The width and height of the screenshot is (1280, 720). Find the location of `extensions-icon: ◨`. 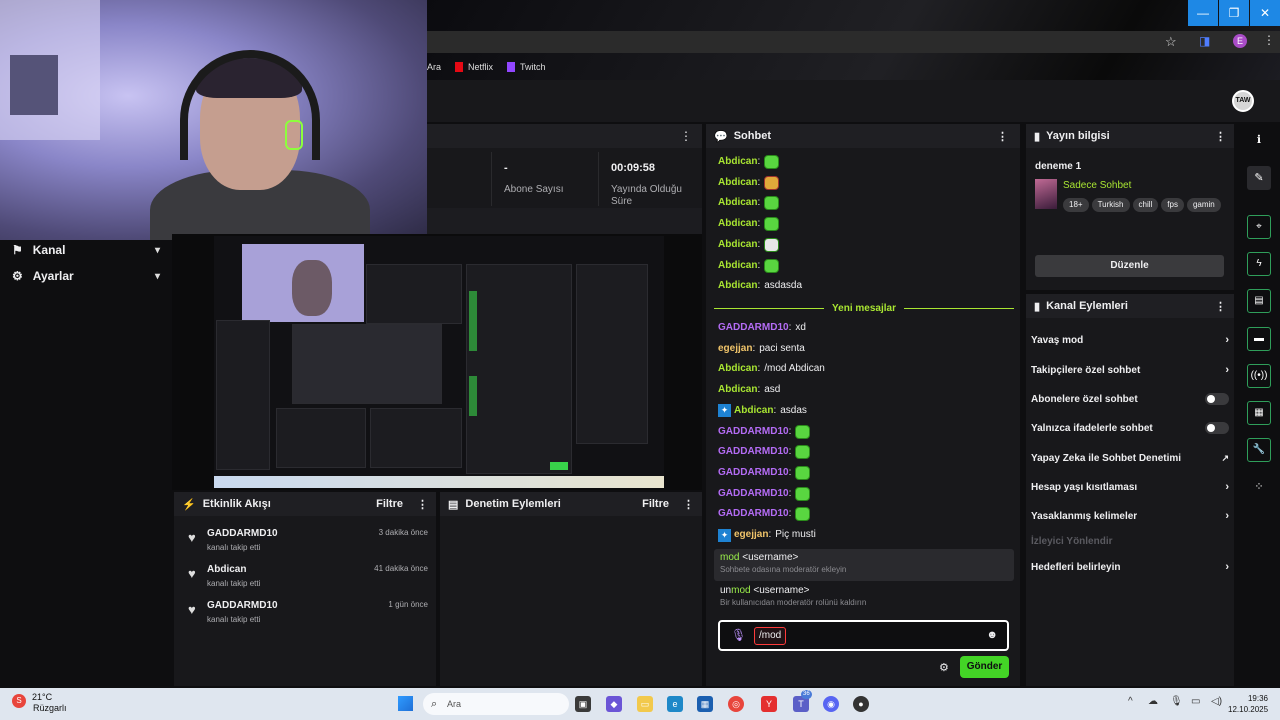

extensions-icon: ◨ is located at coordinates (1204, 41).